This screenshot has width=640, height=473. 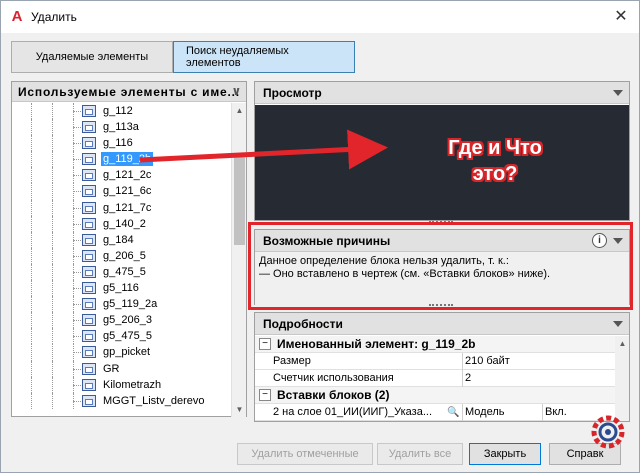 I want to click on tree-item: Kilometrazh, so click(x=122, y=384).